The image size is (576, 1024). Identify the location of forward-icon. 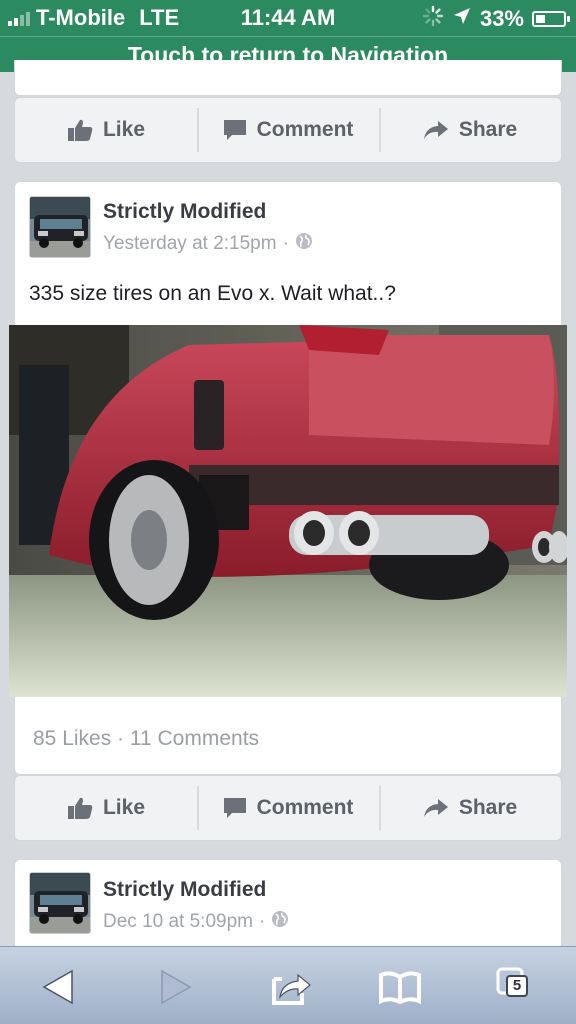
(174, 991).